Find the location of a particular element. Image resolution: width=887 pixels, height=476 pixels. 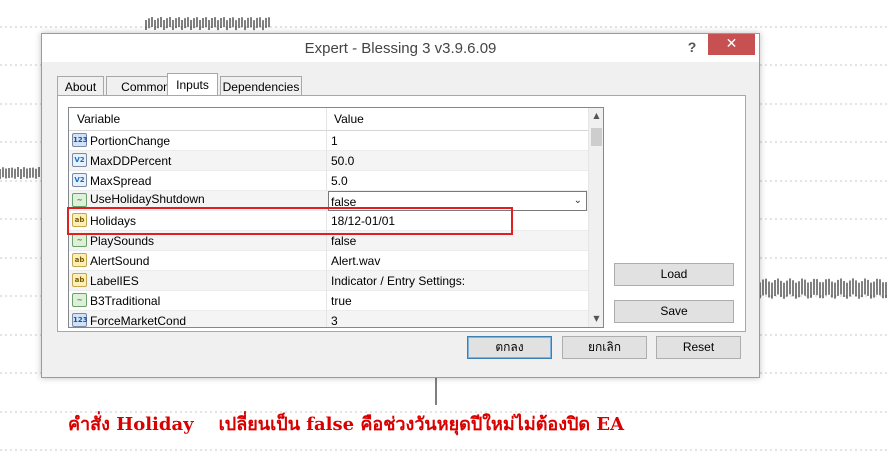

tab-about: About is located at coordinates (80, 86).